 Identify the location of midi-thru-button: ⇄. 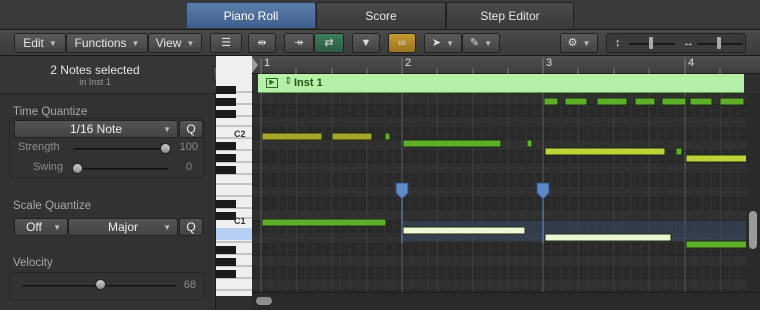
(329, 43).